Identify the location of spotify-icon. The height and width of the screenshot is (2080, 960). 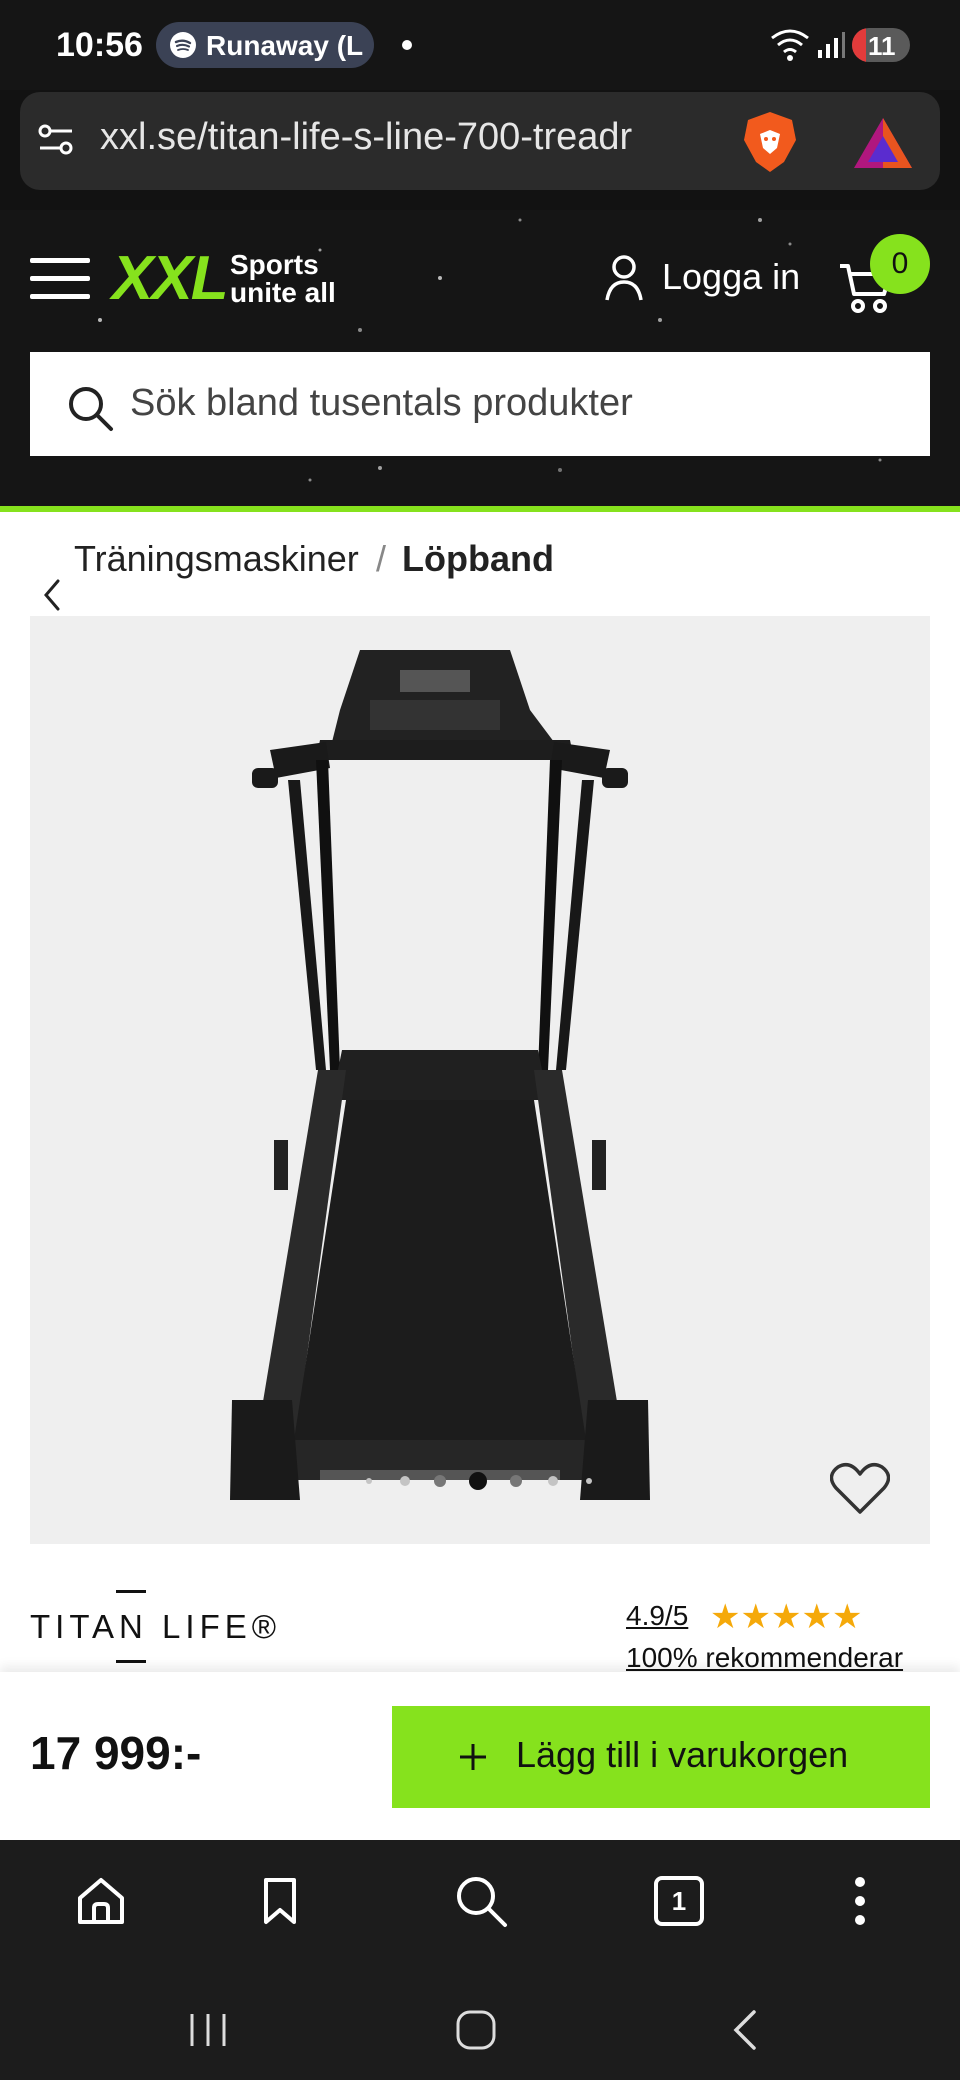
(183, 45).